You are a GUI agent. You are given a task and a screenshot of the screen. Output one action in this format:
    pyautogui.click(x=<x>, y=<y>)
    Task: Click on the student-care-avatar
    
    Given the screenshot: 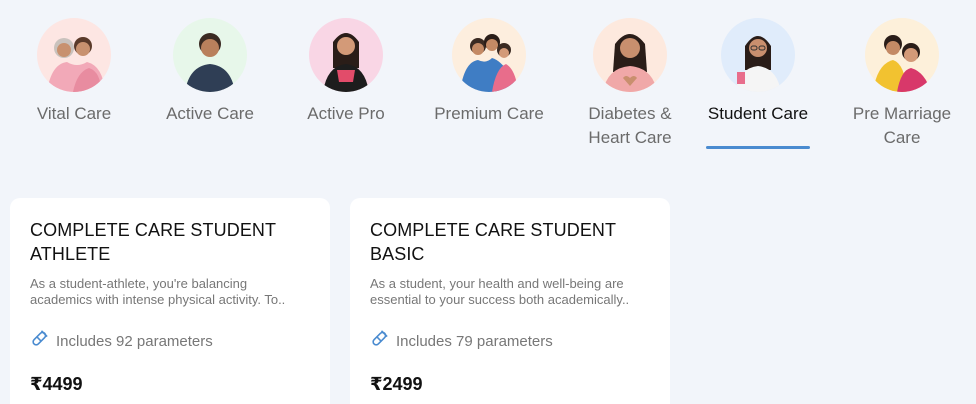 What is the action you would take?
    pyautogui.click(x=758, y=55)
    